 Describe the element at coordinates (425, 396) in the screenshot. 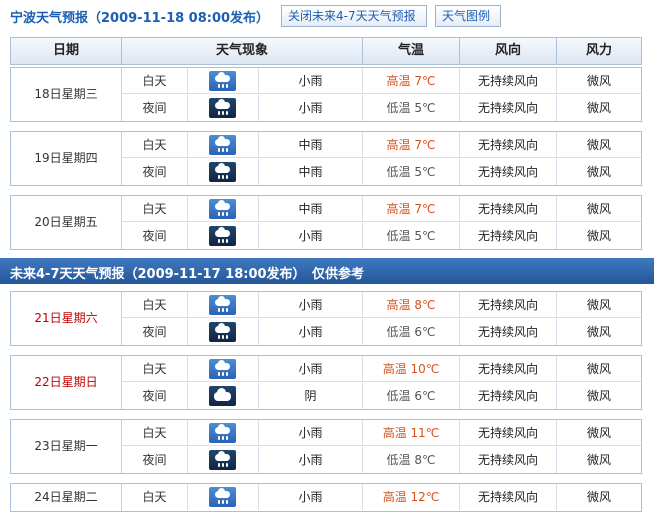

I see `temperature-value: 6℃` at that location.